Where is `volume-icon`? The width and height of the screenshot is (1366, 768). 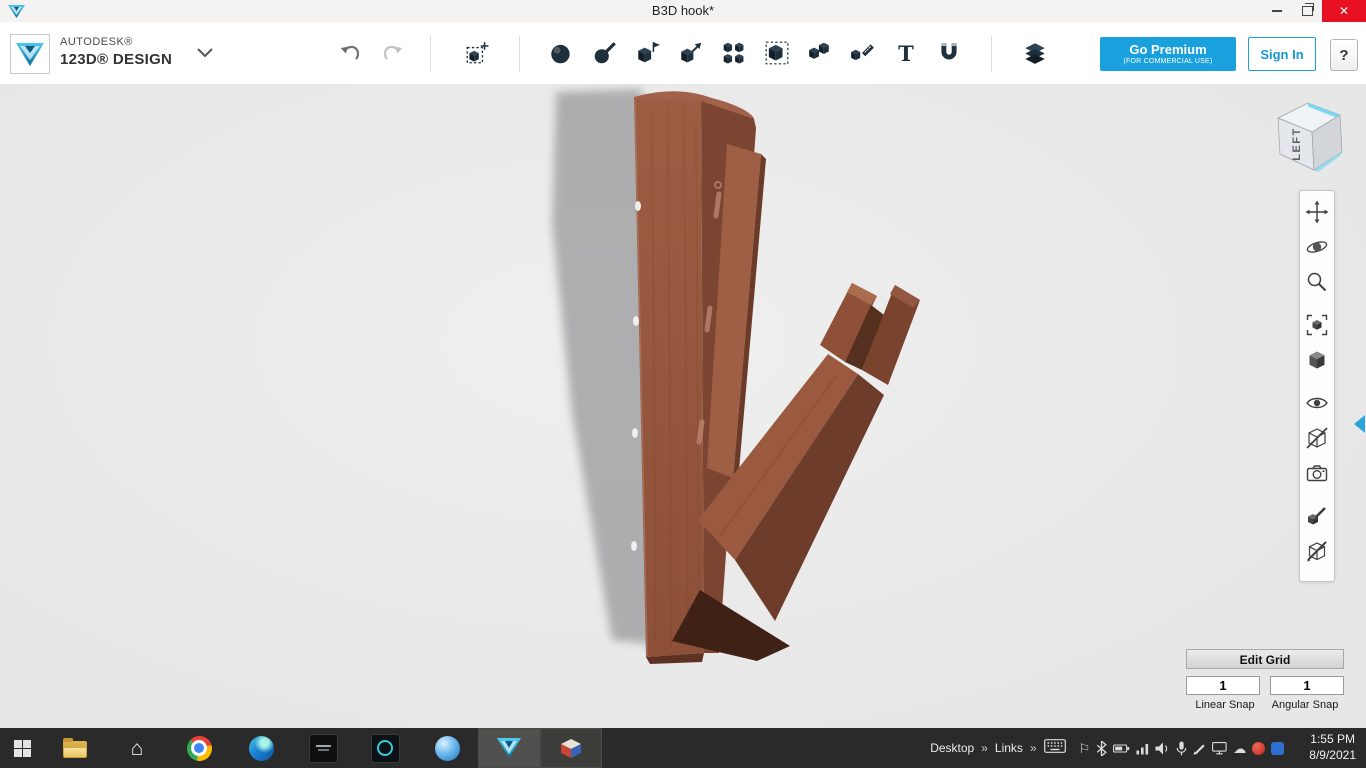 volume-icon is located at coordinates (1162, 748).